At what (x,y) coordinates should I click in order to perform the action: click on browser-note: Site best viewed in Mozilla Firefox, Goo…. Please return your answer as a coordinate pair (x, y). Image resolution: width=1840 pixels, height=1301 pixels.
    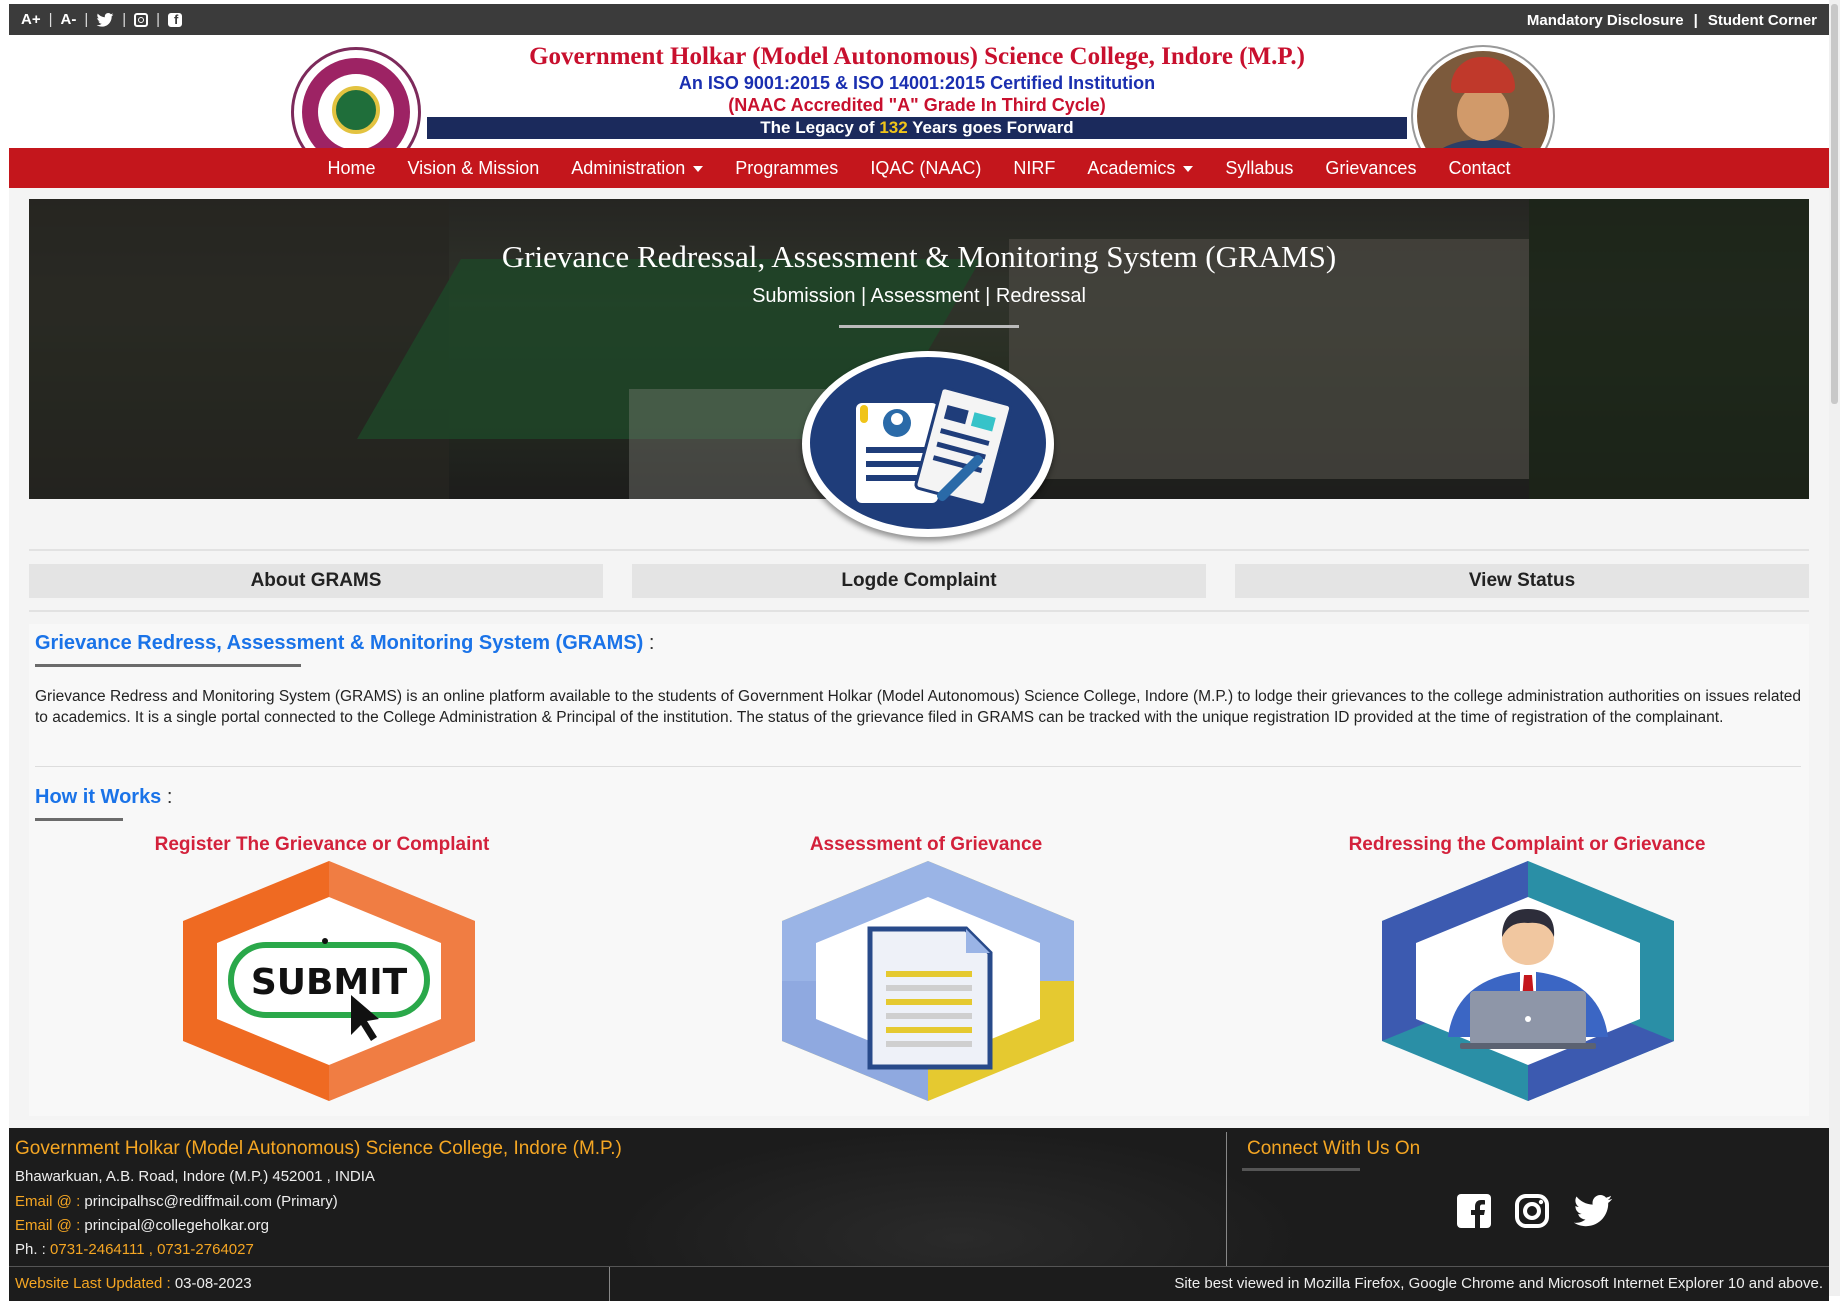
    Looking at the image, I should click on (1498, 1283).